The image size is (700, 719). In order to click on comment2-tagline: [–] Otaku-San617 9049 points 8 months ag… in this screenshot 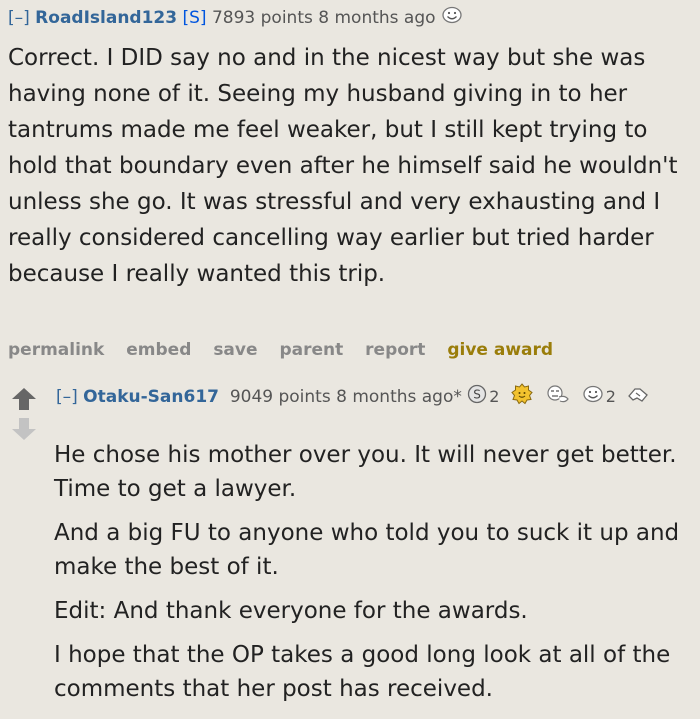, I will do `click(352, 397)`.